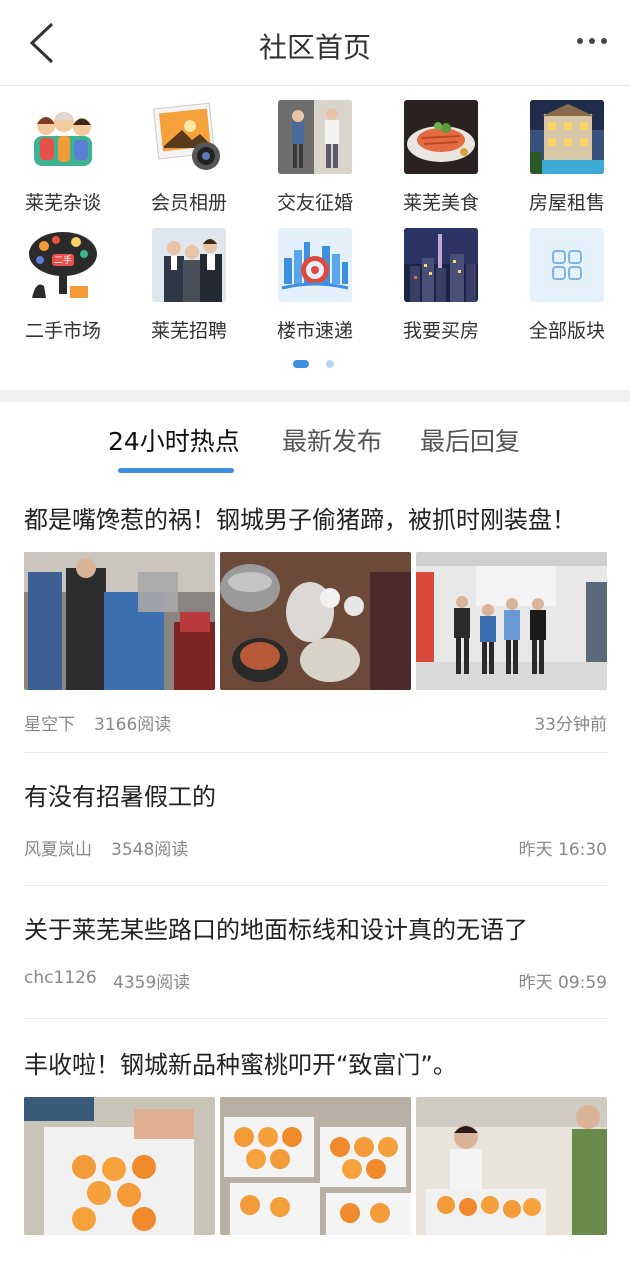 This screenshot has width=630, height=1280. I want to click on svg-text: 二手, so click(63, 260).